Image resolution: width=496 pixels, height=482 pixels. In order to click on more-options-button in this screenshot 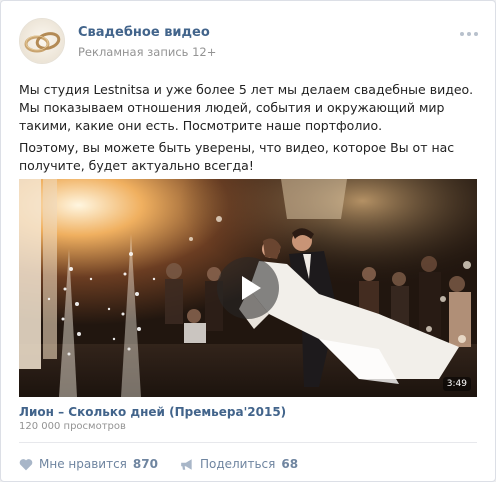, I will do `click(469, 34)`.